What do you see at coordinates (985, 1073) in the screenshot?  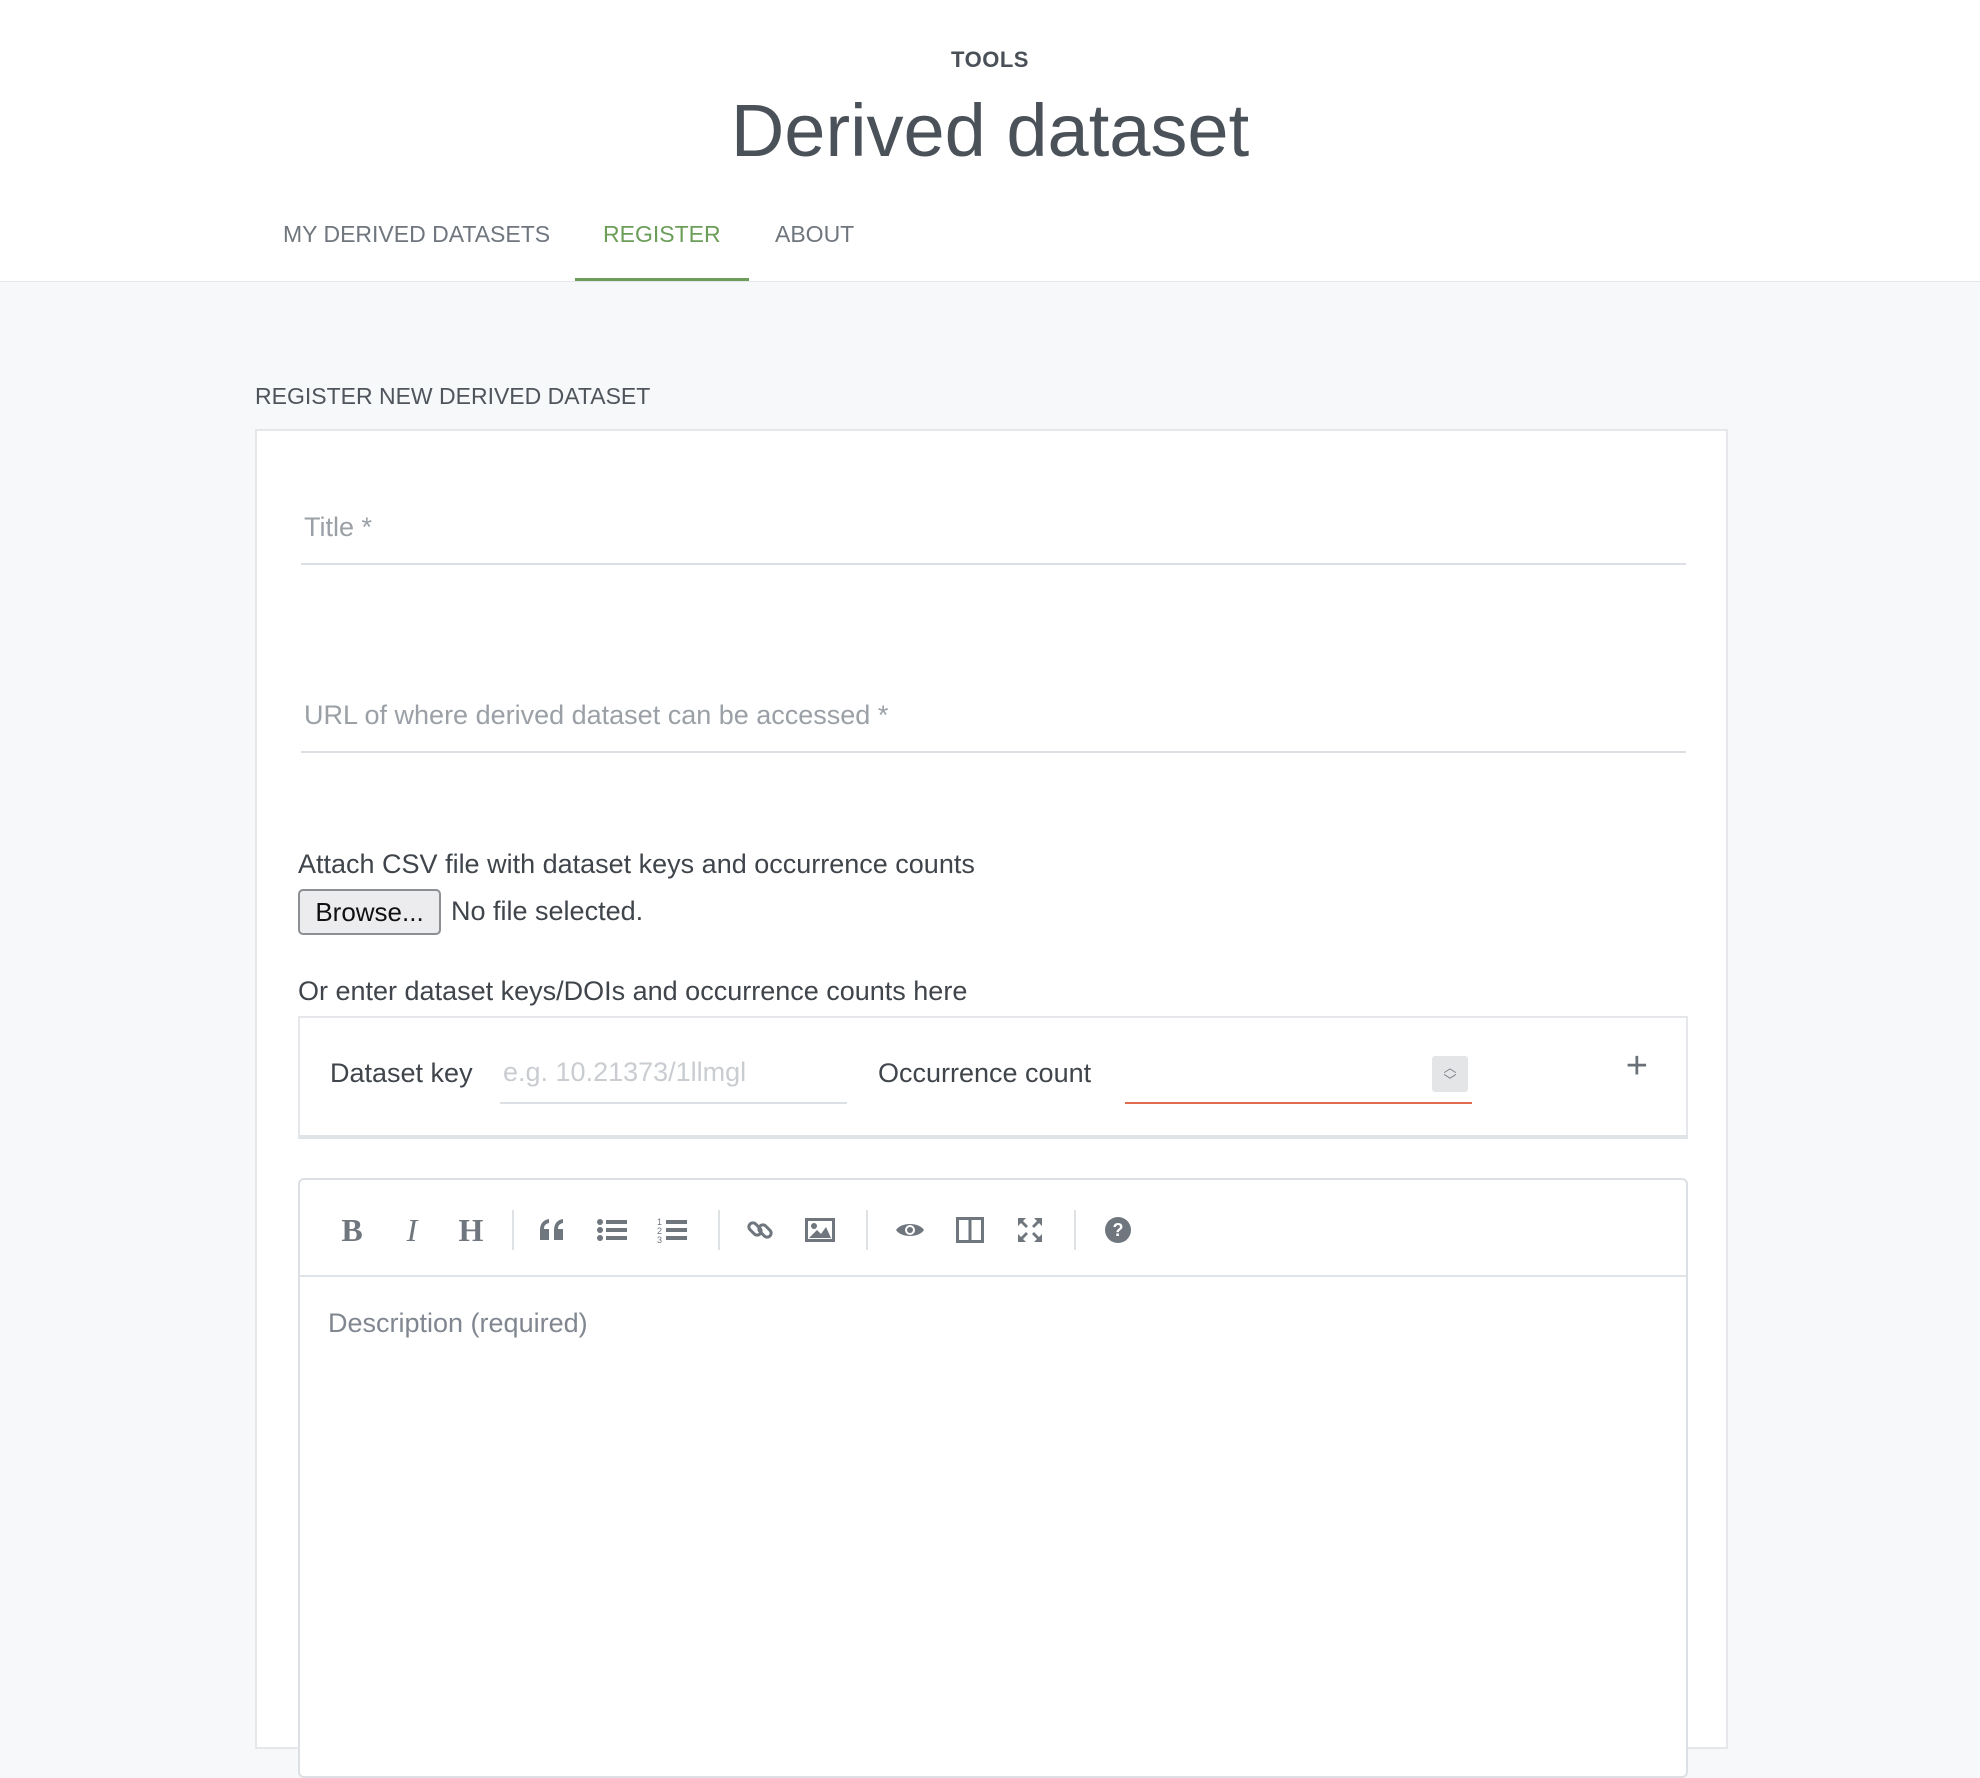 I see `occurrence-count-label: Occurrence count` at bounding box center [985, 1073].